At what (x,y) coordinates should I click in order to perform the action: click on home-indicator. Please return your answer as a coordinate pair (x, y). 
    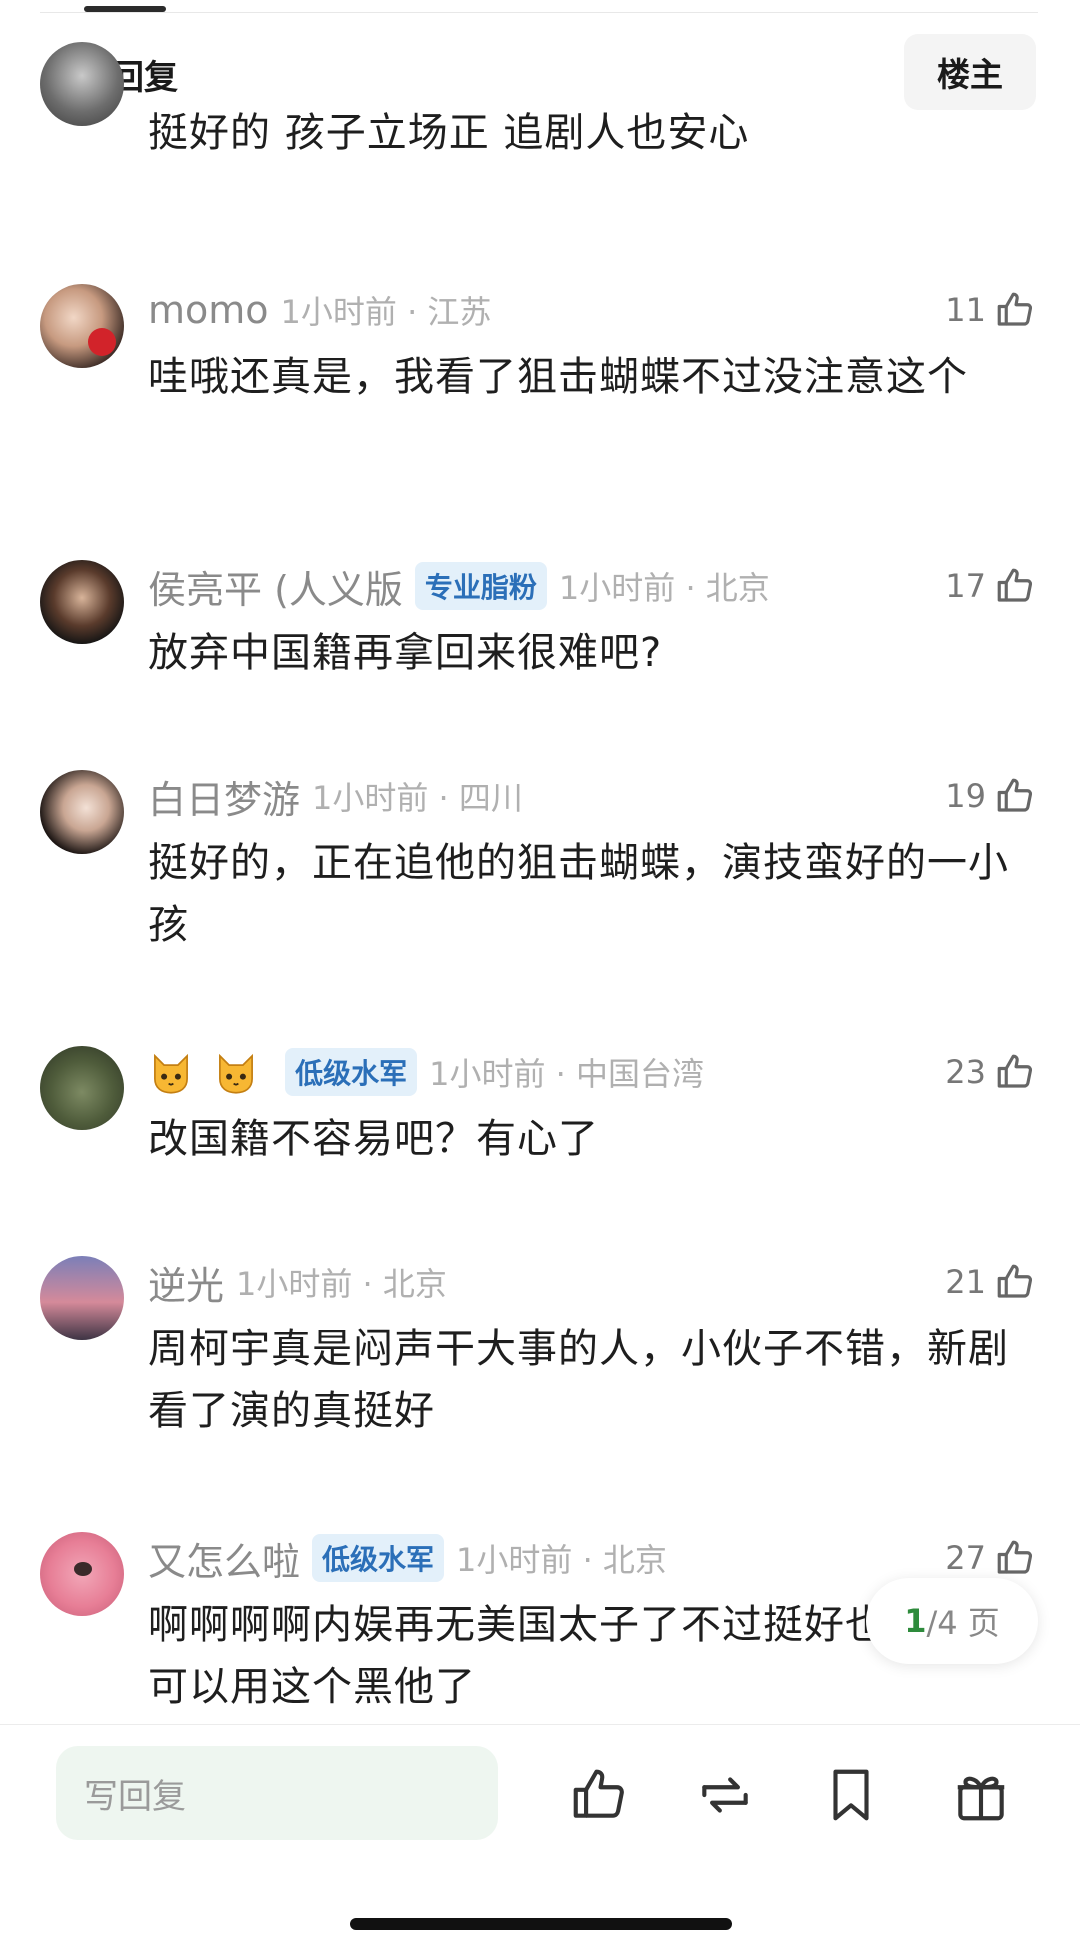
    Looking at the image, I should click on (541, 1924).